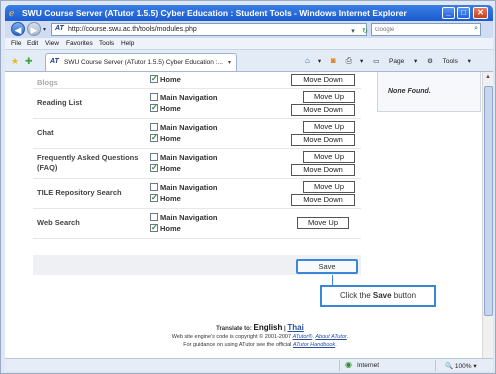  I want to click on add-favorite-icon: ✚, so click(29, 61).